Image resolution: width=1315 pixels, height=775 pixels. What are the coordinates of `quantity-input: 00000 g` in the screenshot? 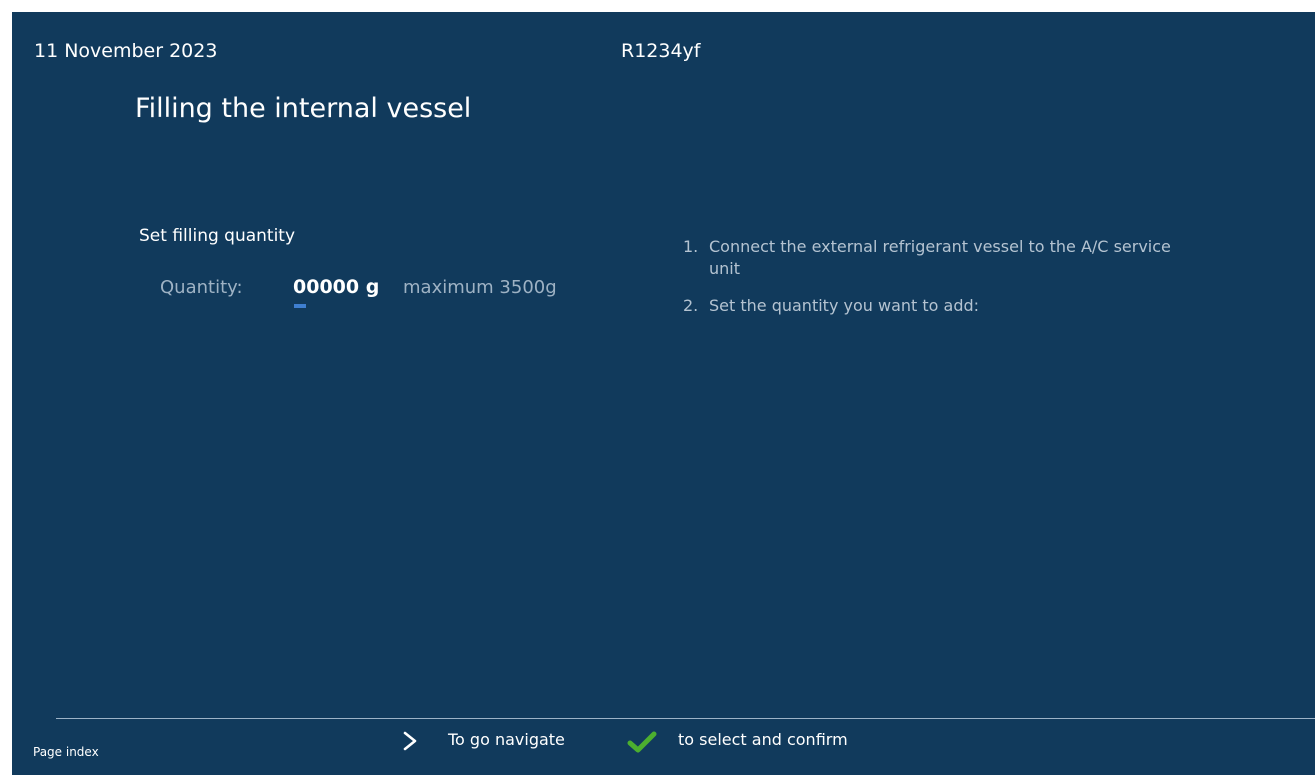 It's located at (336, 287).